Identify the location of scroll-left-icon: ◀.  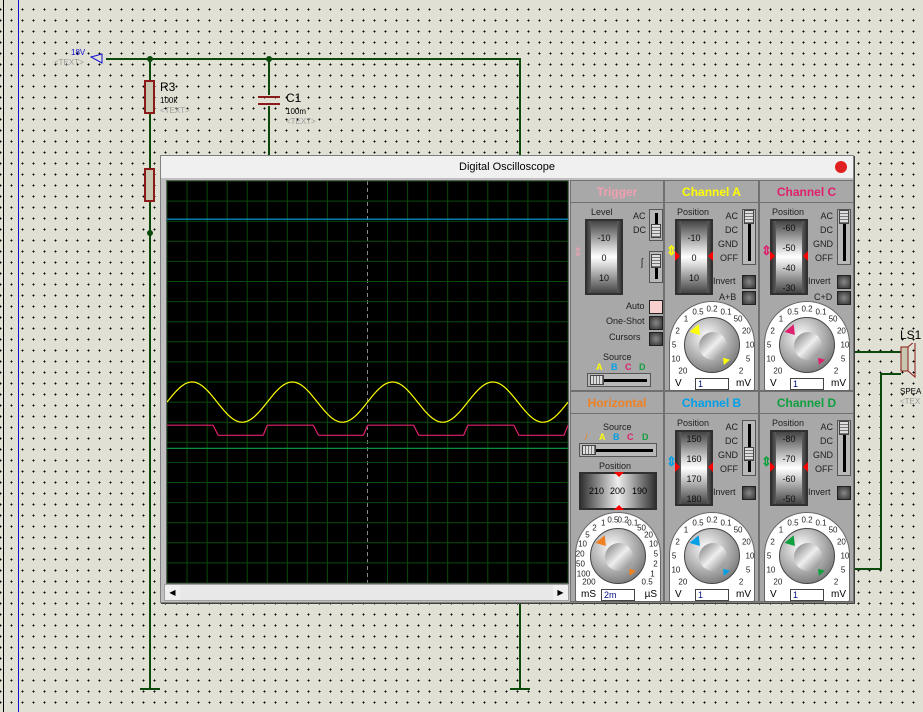
(172, 592).